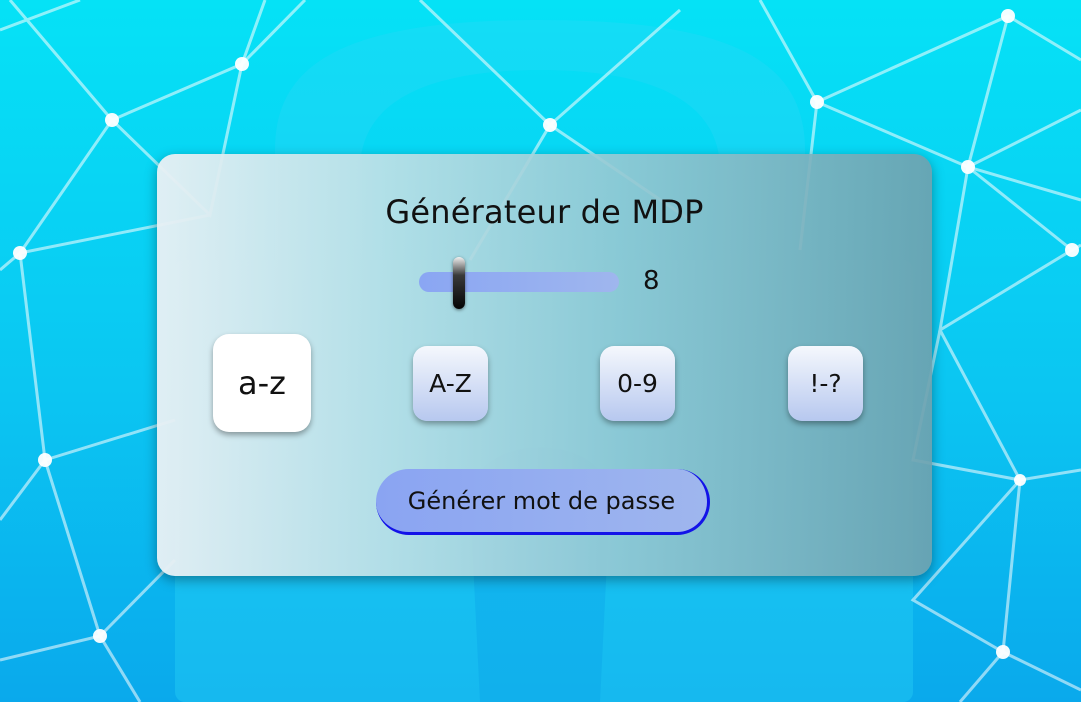  What do you see at coordinates (450, 383) in the screenshot?
I see `uppercase-toggle-button: A-Z` at bounding box center [450, 383].